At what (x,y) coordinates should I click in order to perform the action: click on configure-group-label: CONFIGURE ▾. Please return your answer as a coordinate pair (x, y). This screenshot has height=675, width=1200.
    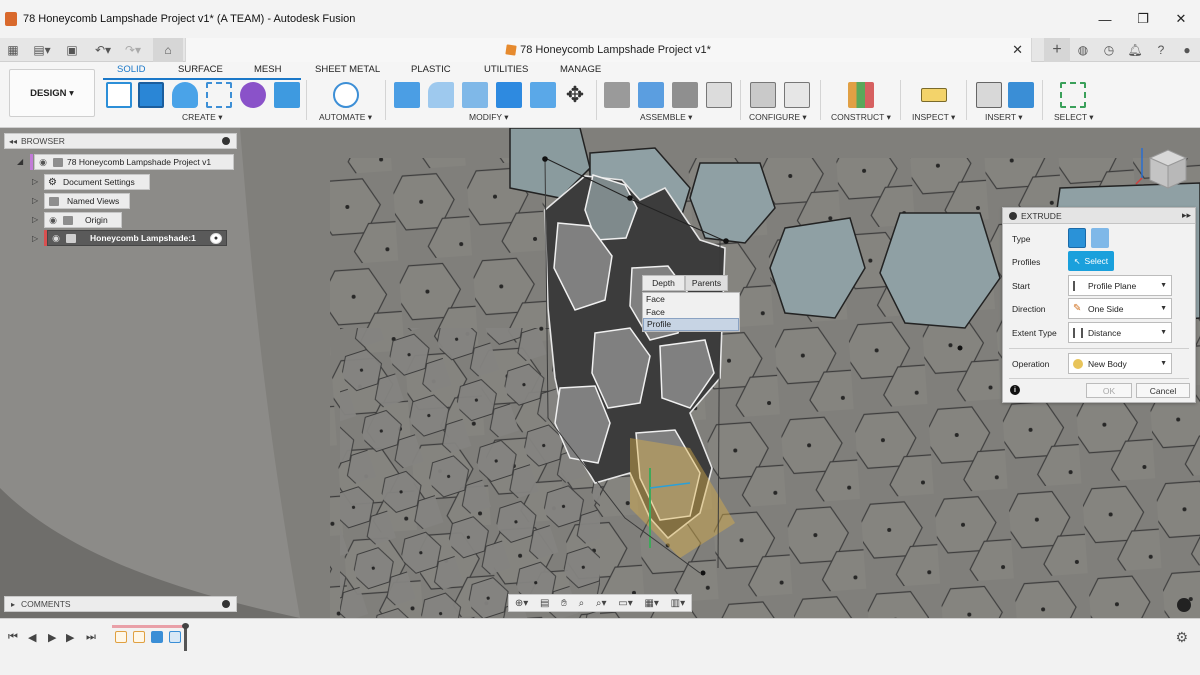
    Looking at the image, I should click on (778, 117).